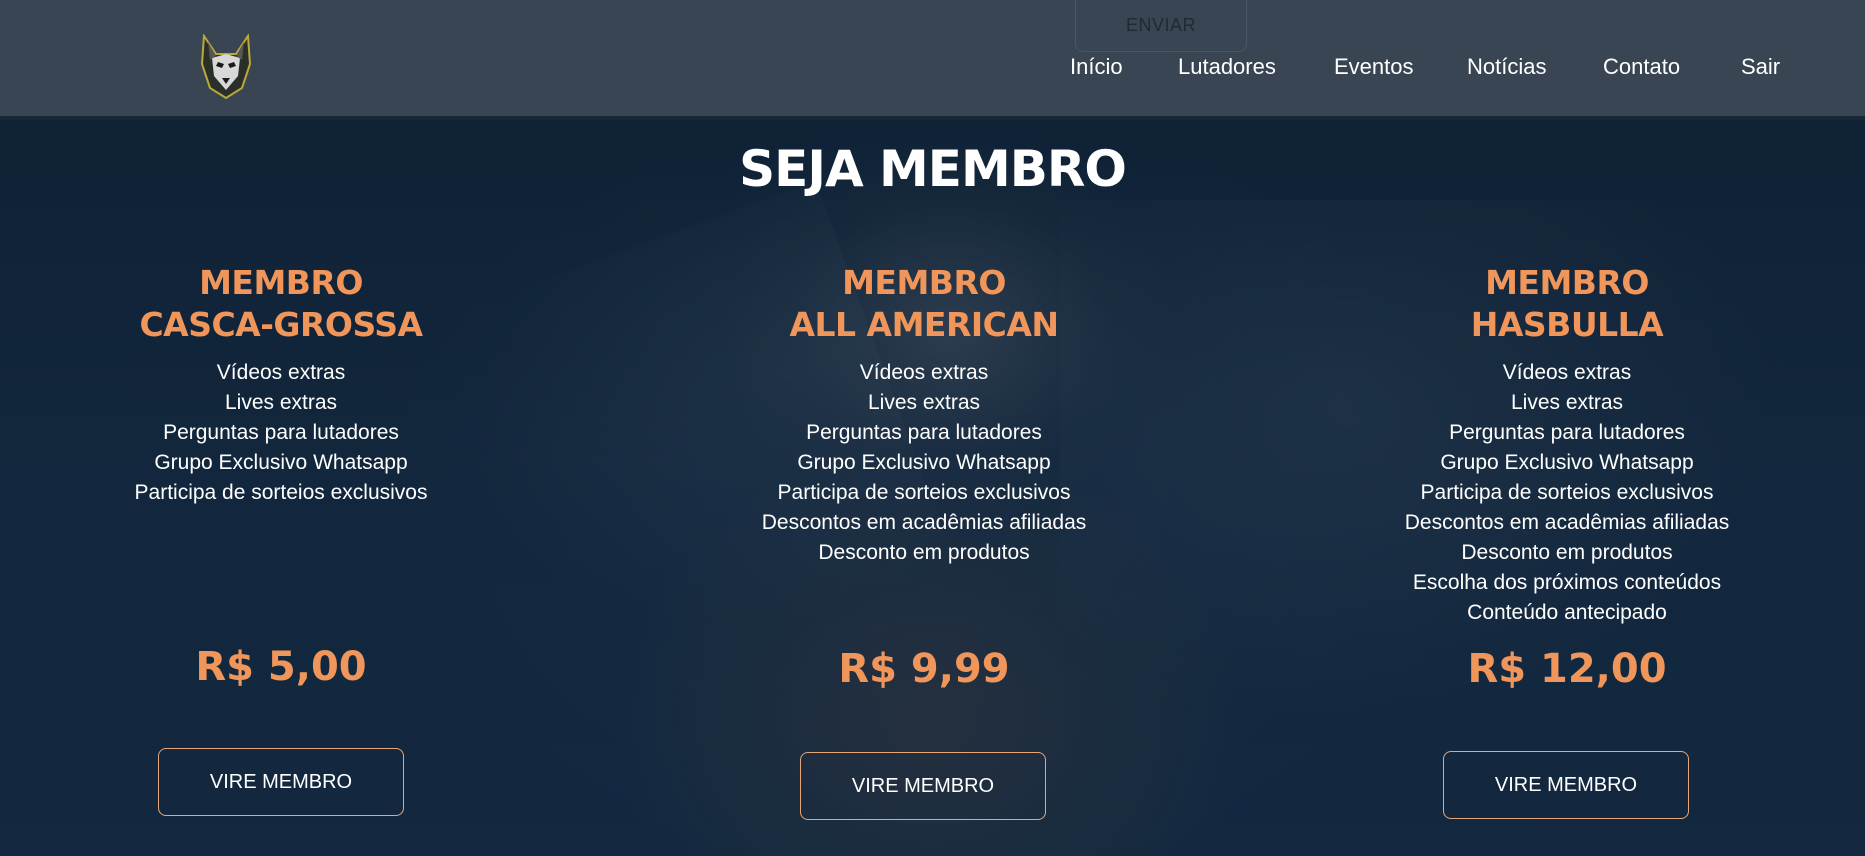 The height and width of the screenshot is (856, 1865). Describe the element at coordinates (933, 169) in the screenshot. I see `page-title: SEJA MEMBRO` at that location.